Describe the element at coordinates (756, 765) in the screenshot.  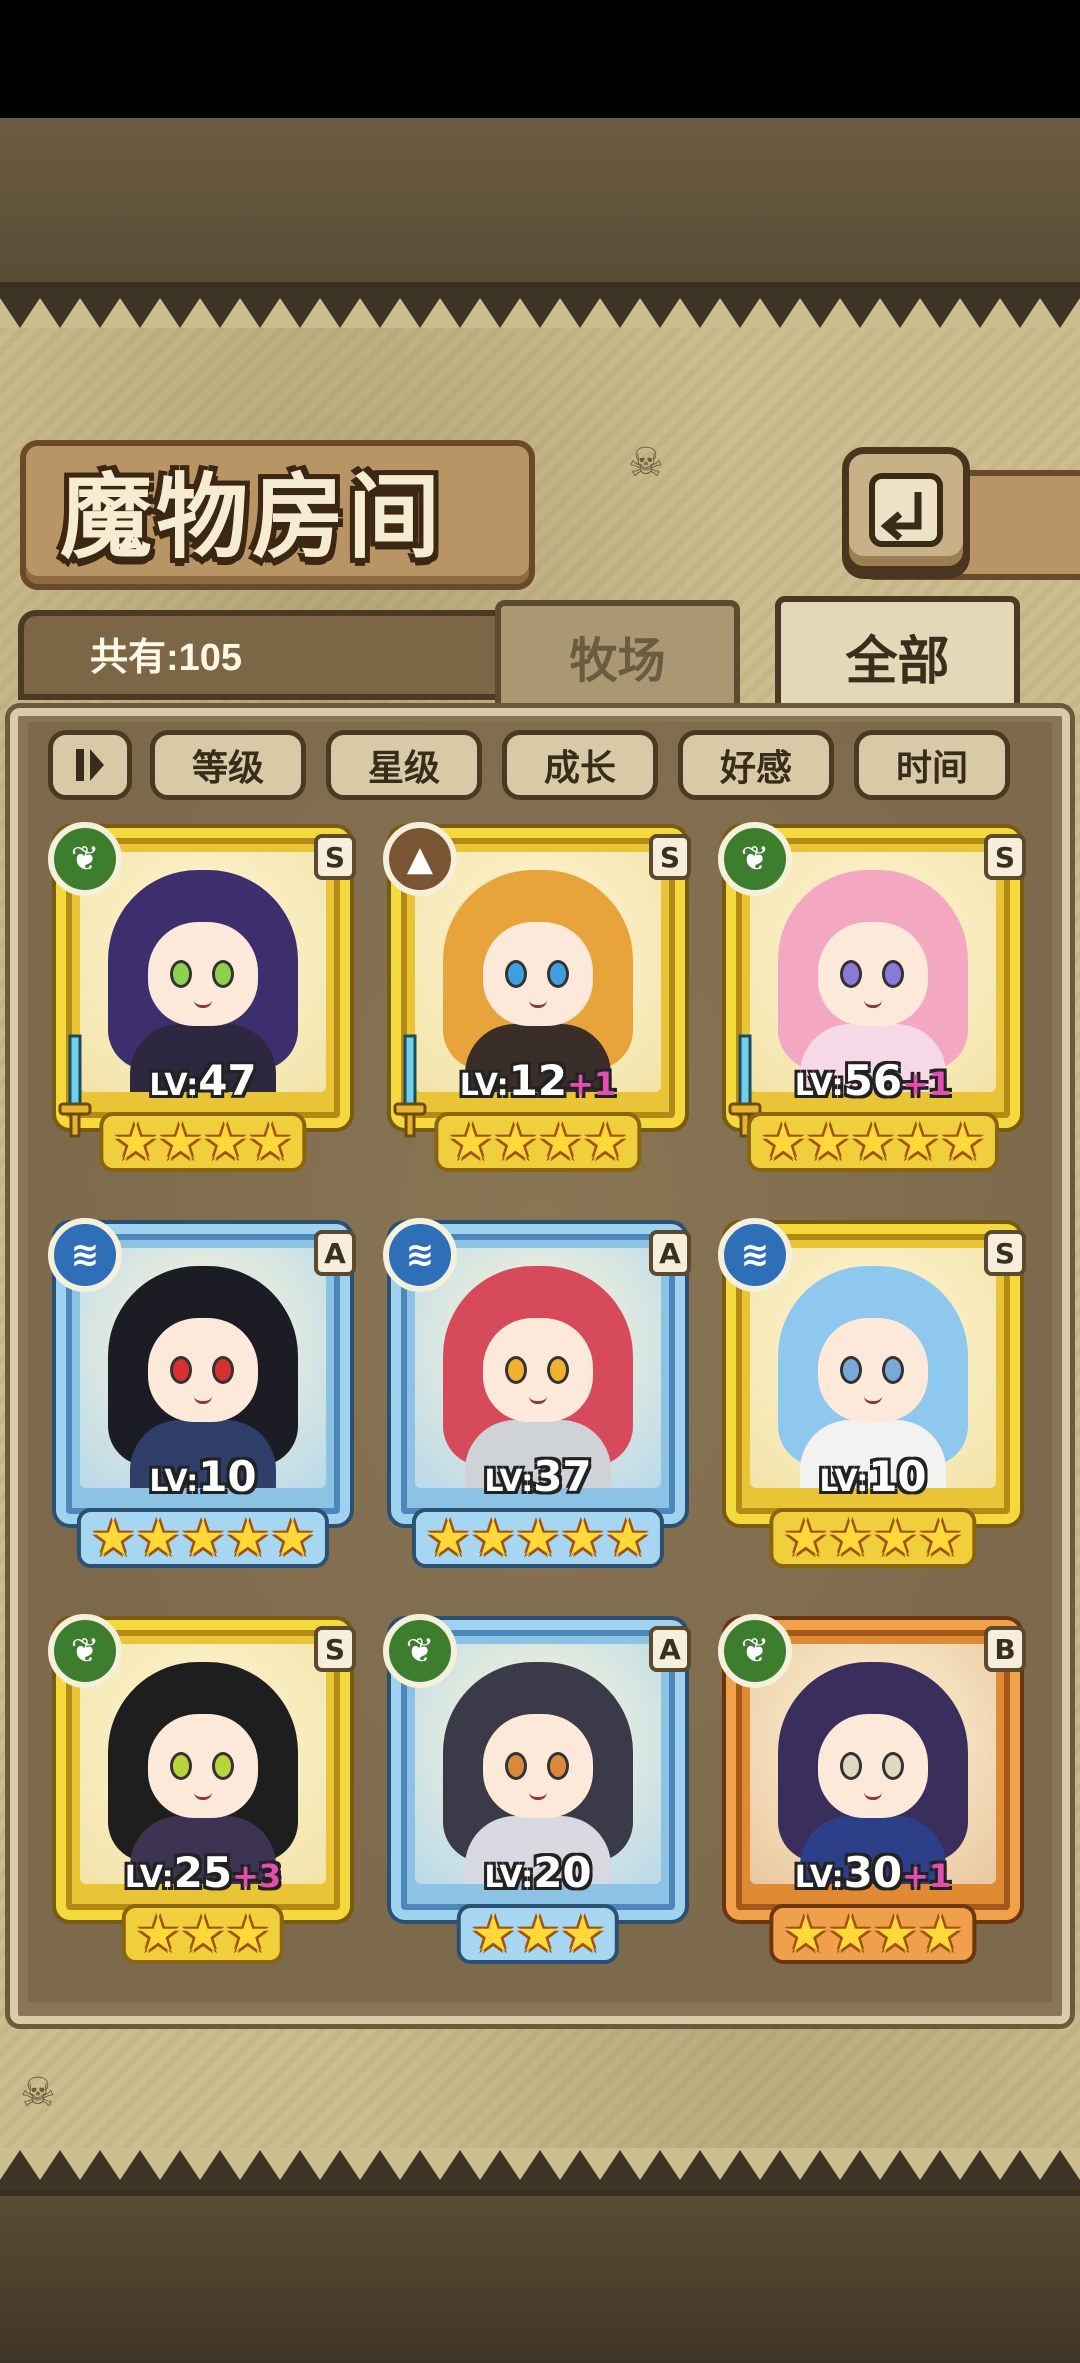
I see `sort-by-affection-button: 好感` at that location.